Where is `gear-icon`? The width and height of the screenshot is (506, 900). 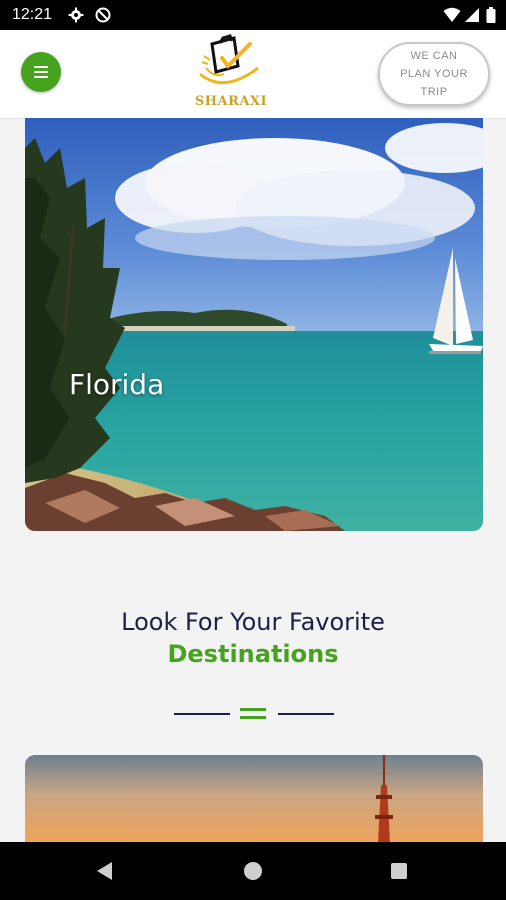 gear-icon is located at coordinates (76, 15).